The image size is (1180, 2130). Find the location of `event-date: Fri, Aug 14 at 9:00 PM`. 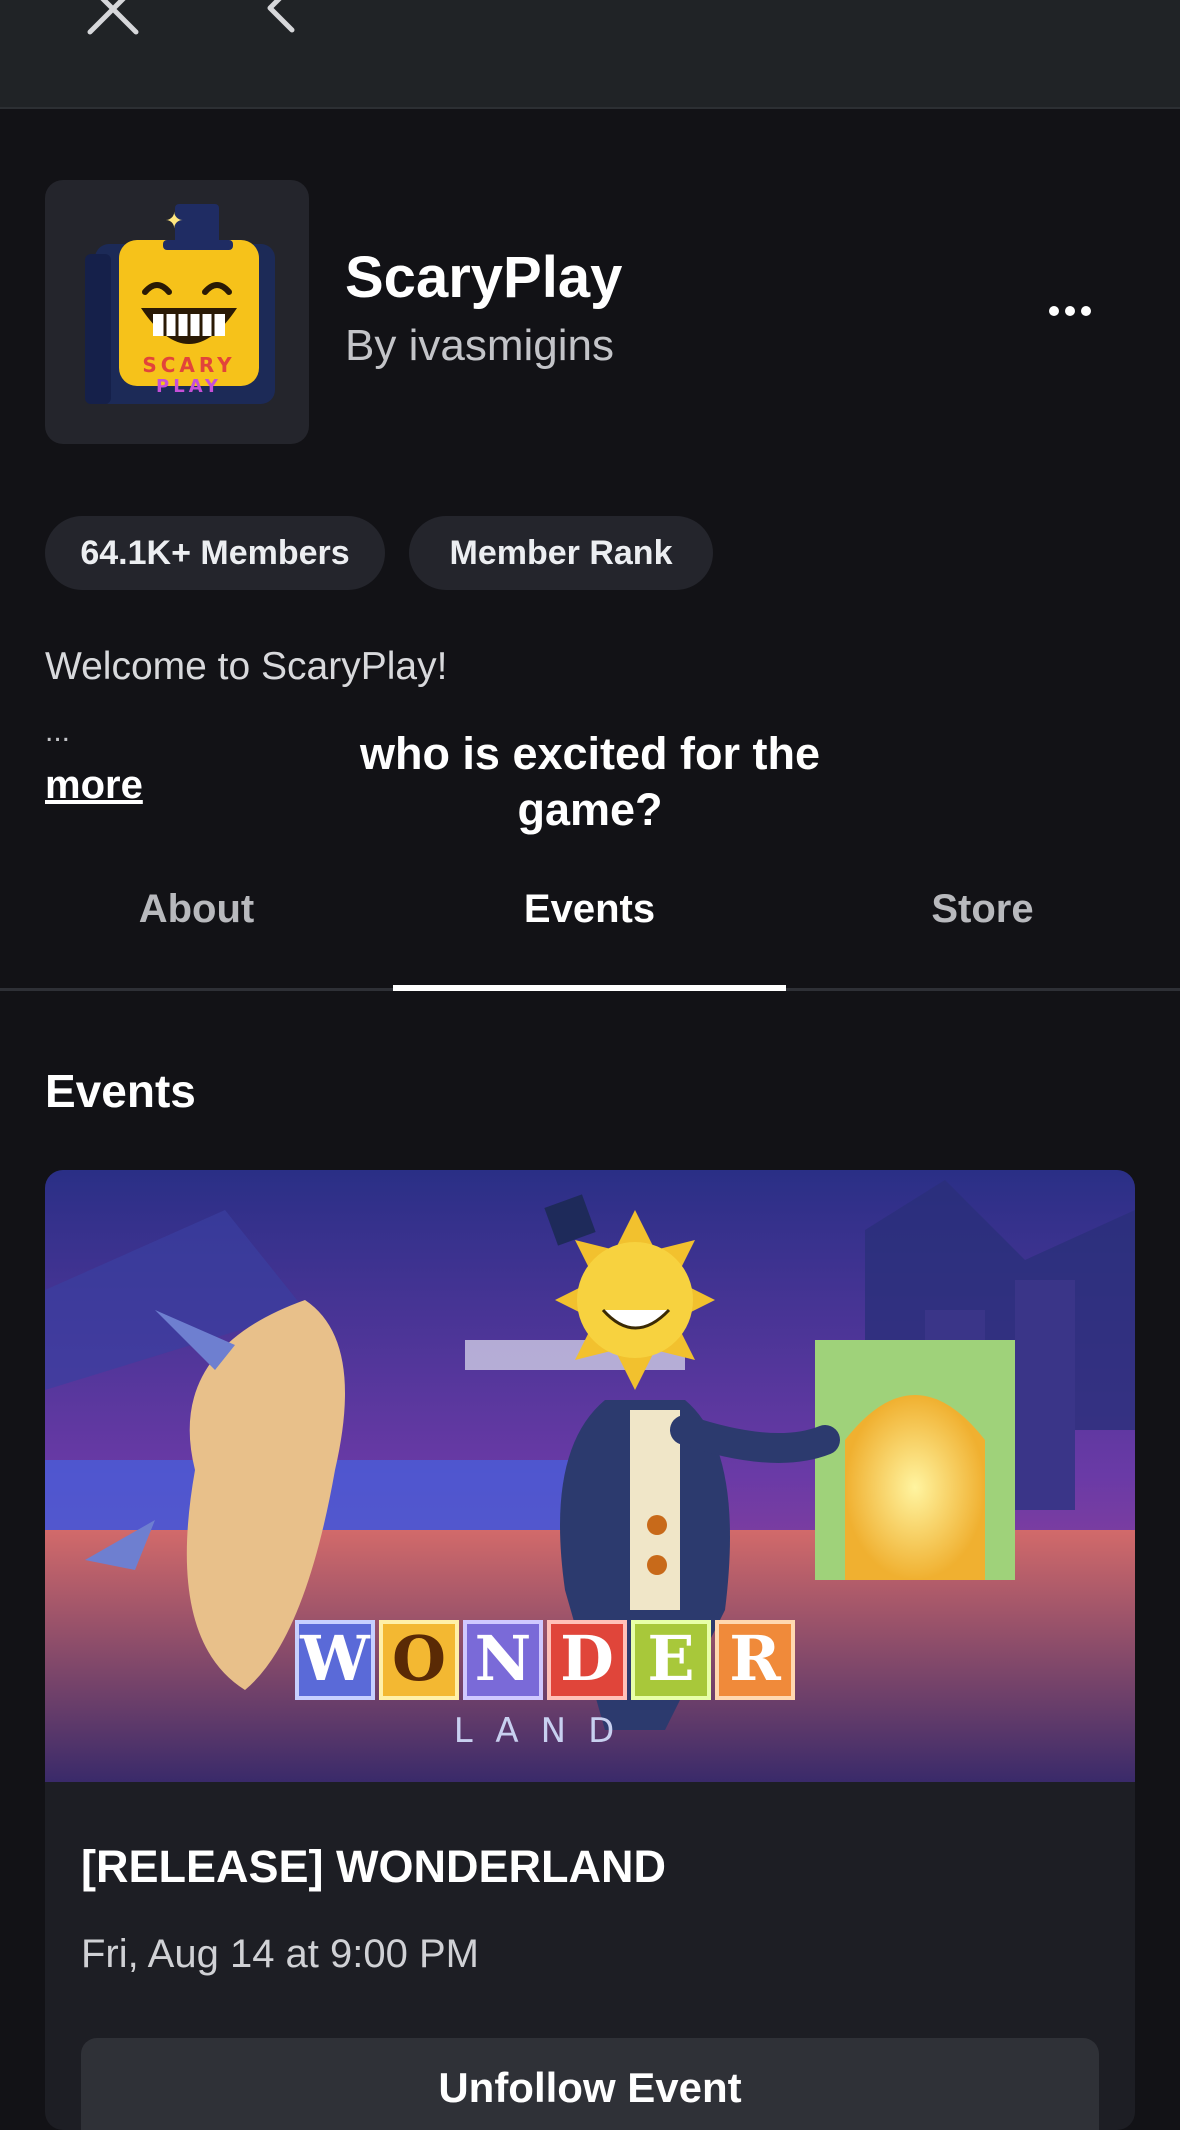

event-date: Fri, Aug 14 at 9:00 PM is located at coordinates (280, 1954).